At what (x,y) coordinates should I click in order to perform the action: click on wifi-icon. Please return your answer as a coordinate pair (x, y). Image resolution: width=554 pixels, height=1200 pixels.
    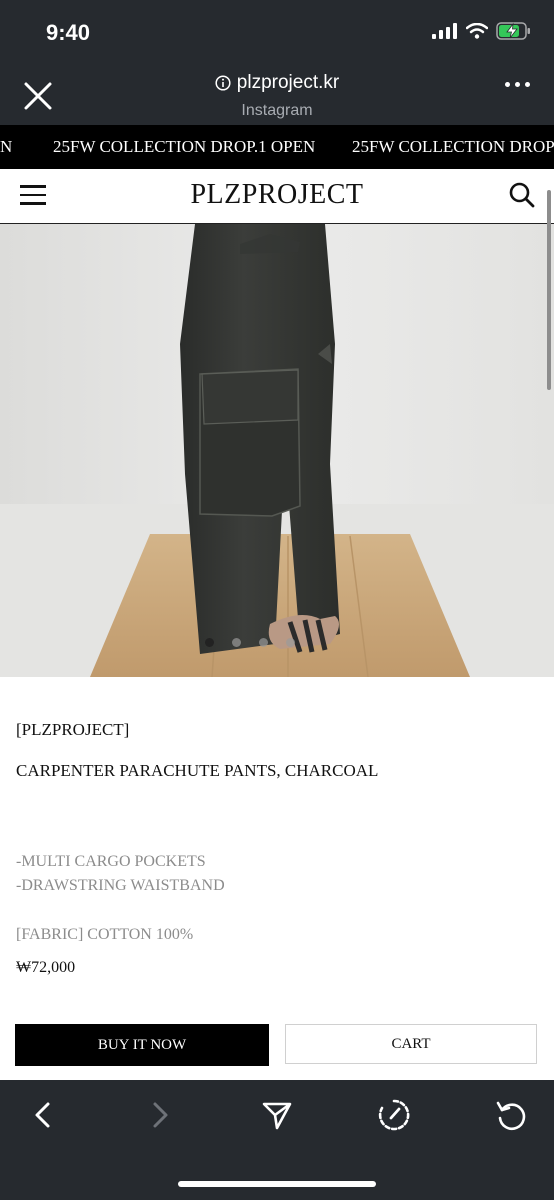
    Looking at the image, I should click on (477, 31).